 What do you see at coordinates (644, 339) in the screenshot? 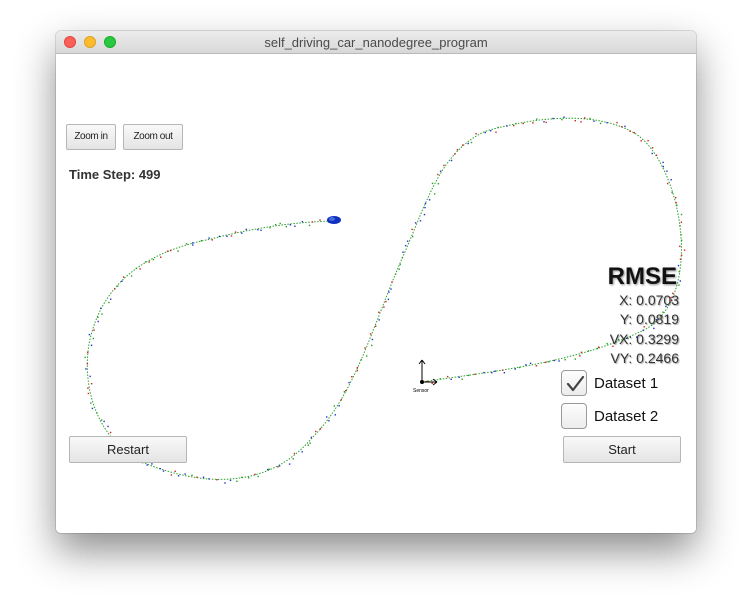
I see `rmse-vx-value: VX: 0.3299` at bounding box center [644, 339].